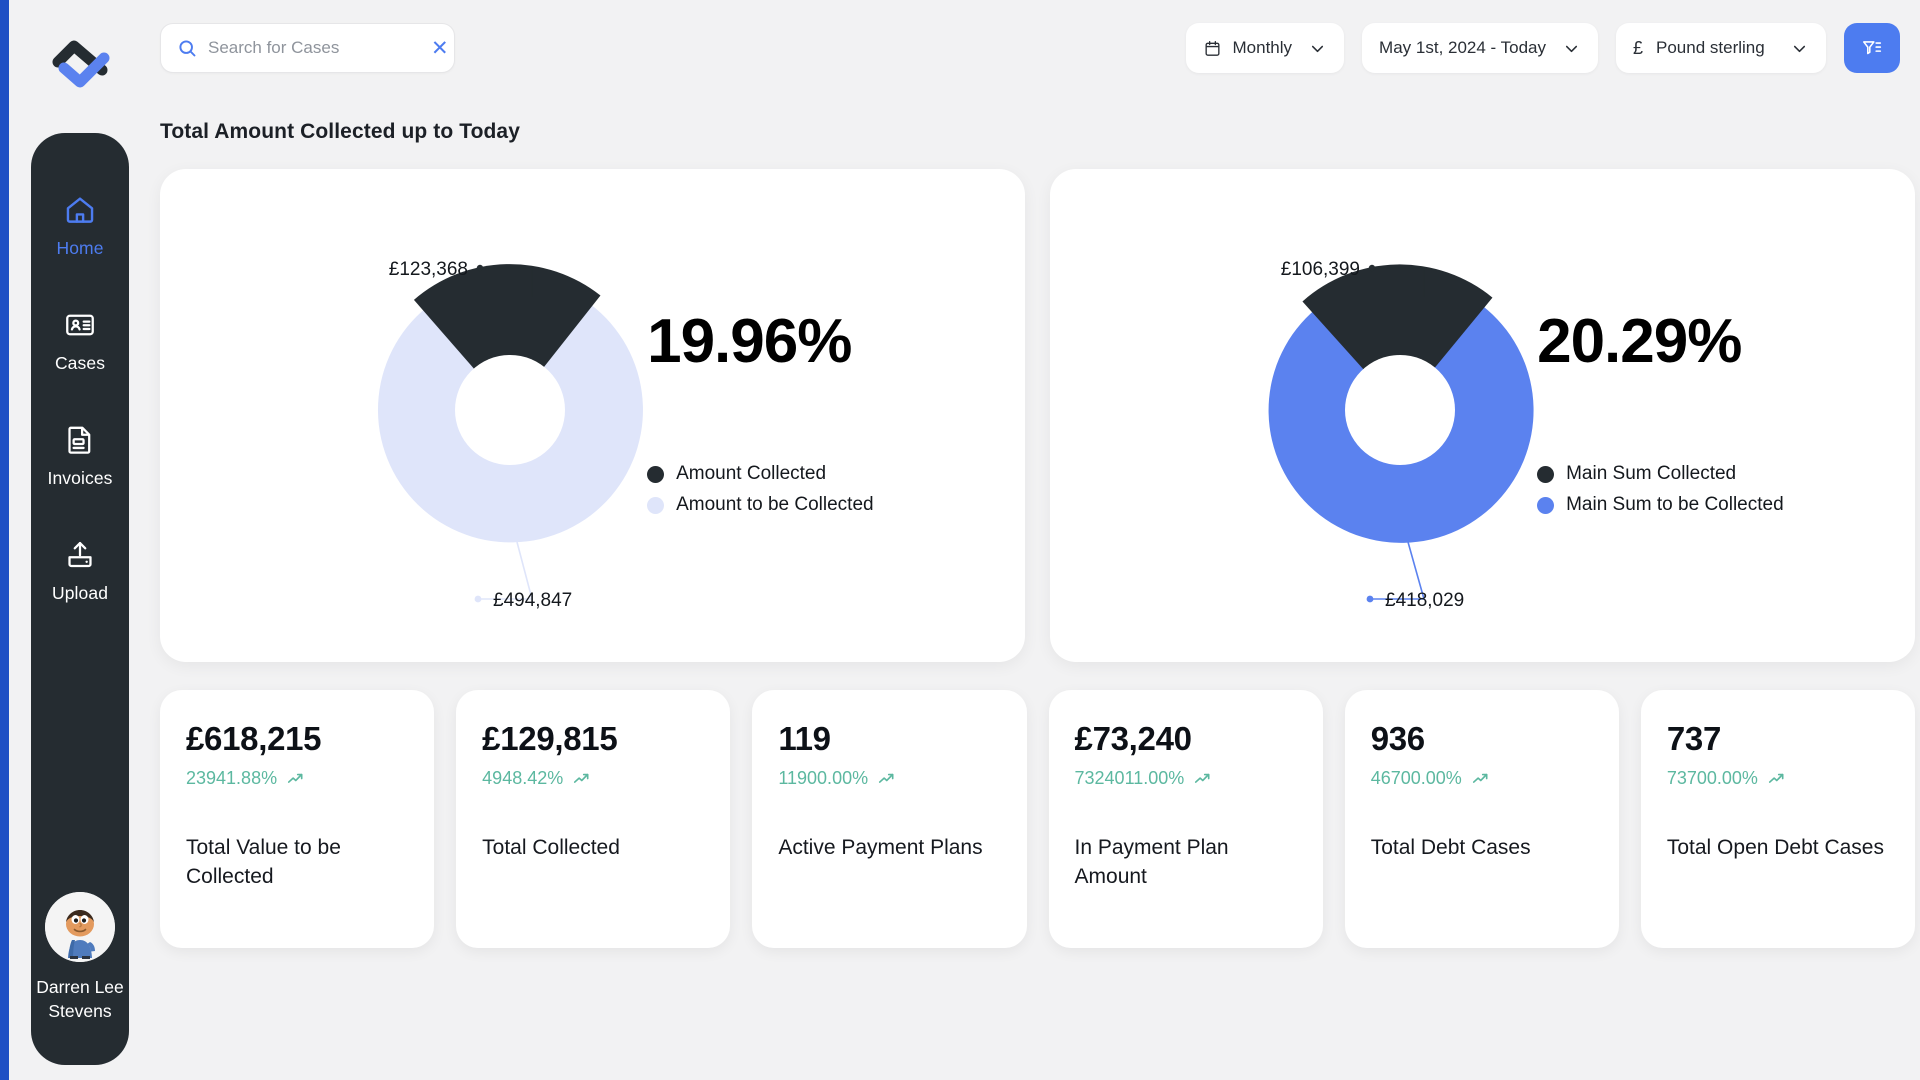 The height and width of the screenshot is (1080, 1920). What do you see at coordinates (232, 777) in the screenshot?
I see `kpi-delta-value: 23941.88%` at bounding box center [232, 777].